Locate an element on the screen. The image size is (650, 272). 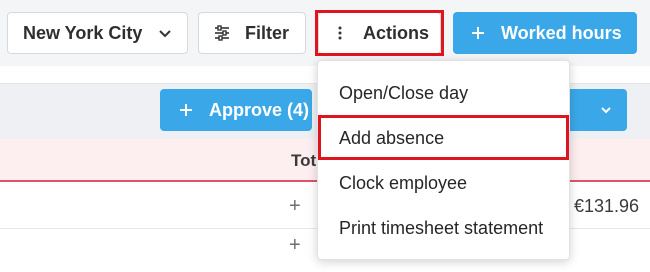
menu-item-add-absence: Add absence is located at coordinates (391, 138).